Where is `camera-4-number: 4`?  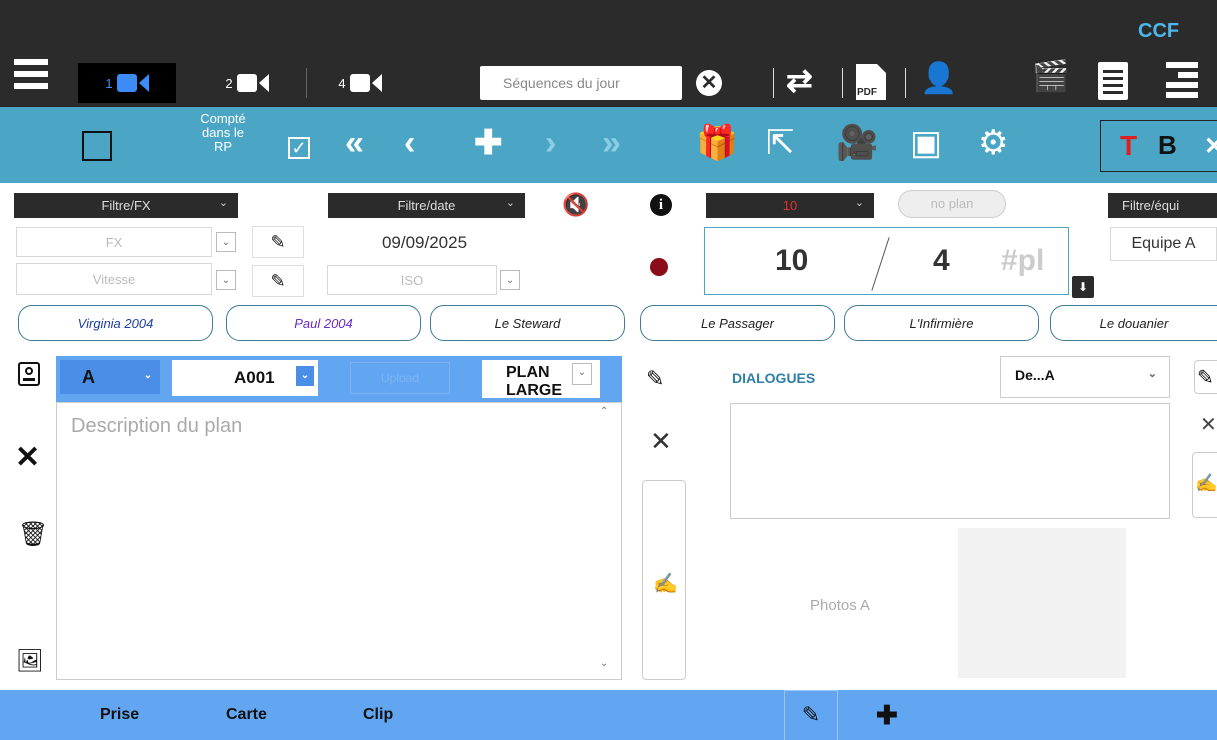
camera-4-number: 4 is located at coordinates (342, 83).